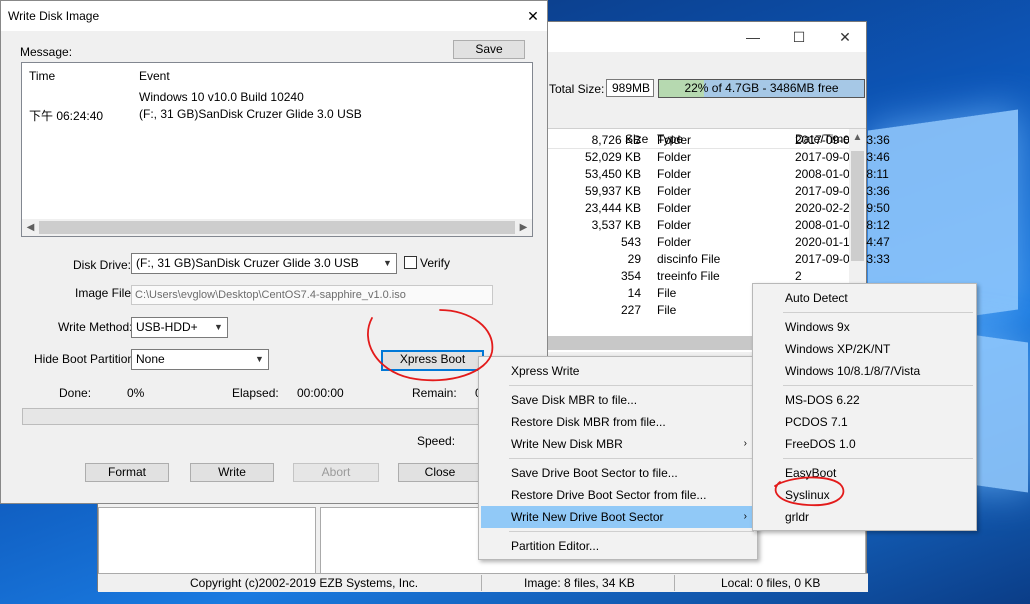  Describe the element at coordinates (30, 227) in the screenshot. I see `scroll-left-arrow-icon: ◀` at that location.